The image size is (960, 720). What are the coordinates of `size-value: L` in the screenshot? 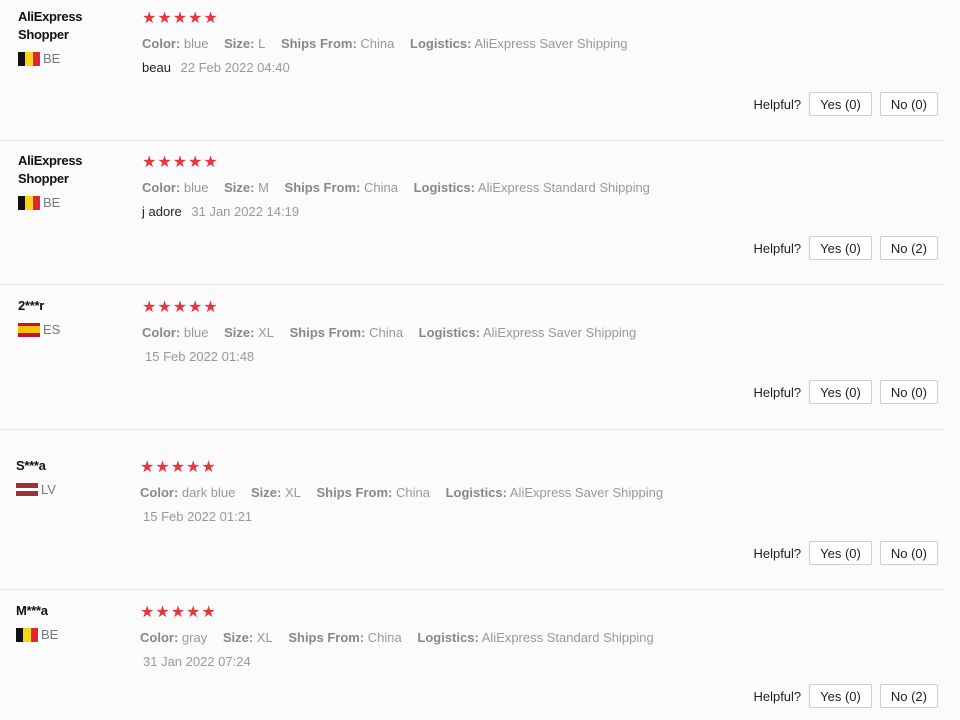 It's located at (262, 43).